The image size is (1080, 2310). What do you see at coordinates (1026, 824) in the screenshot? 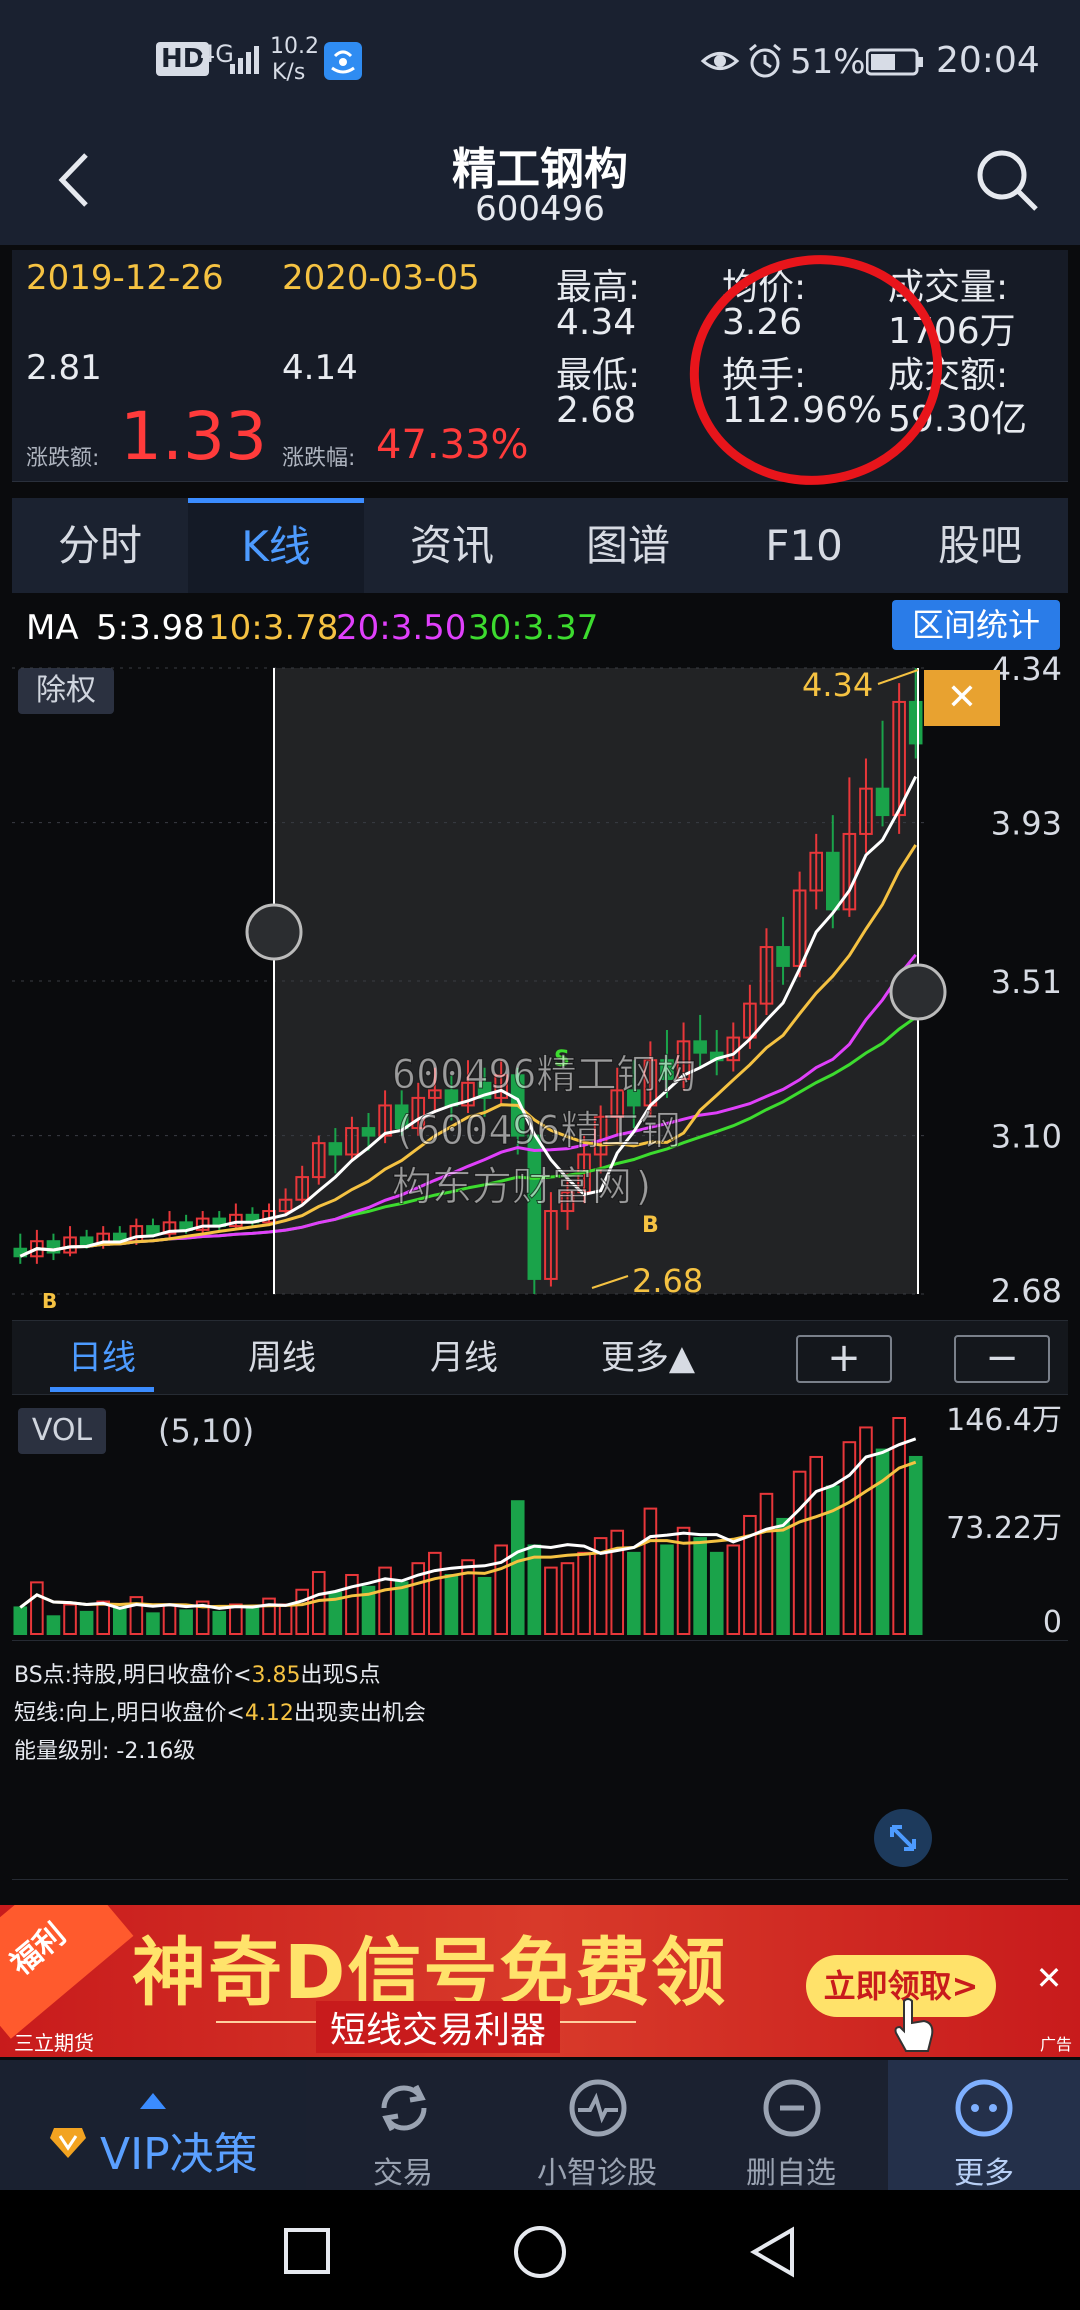
I see `y-tick-label: 3.93` at bounding box center [1026, 824].